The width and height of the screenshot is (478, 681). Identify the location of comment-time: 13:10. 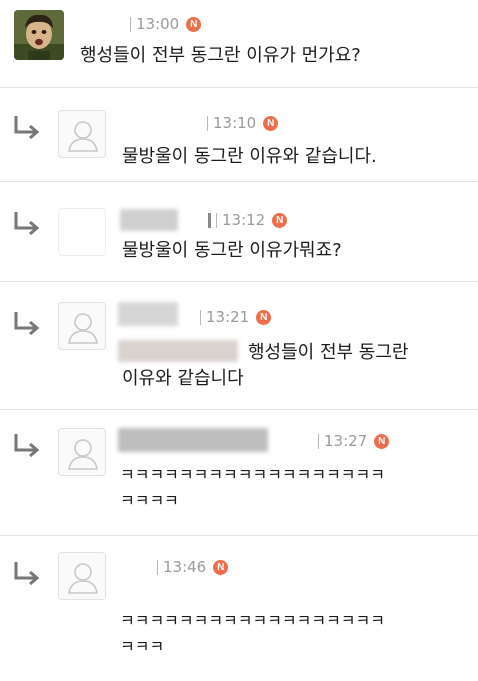
(235, 123).